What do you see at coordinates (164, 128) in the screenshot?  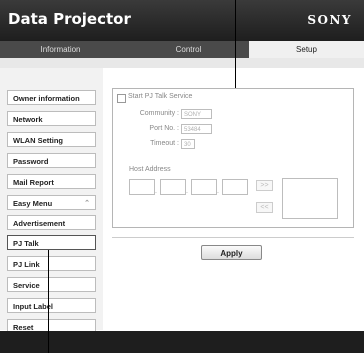 I see `port-label: Port No. :` at bounding box center [164, 128].